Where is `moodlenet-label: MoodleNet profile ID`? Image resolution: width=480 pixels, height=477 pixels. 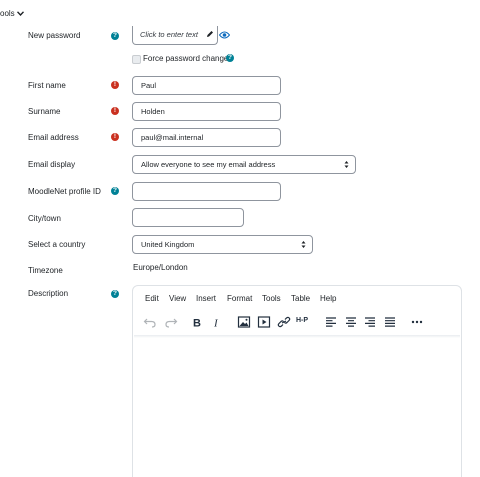 moodlenet-label: MoodleNet profile ID is located at coordinates (64, 191).